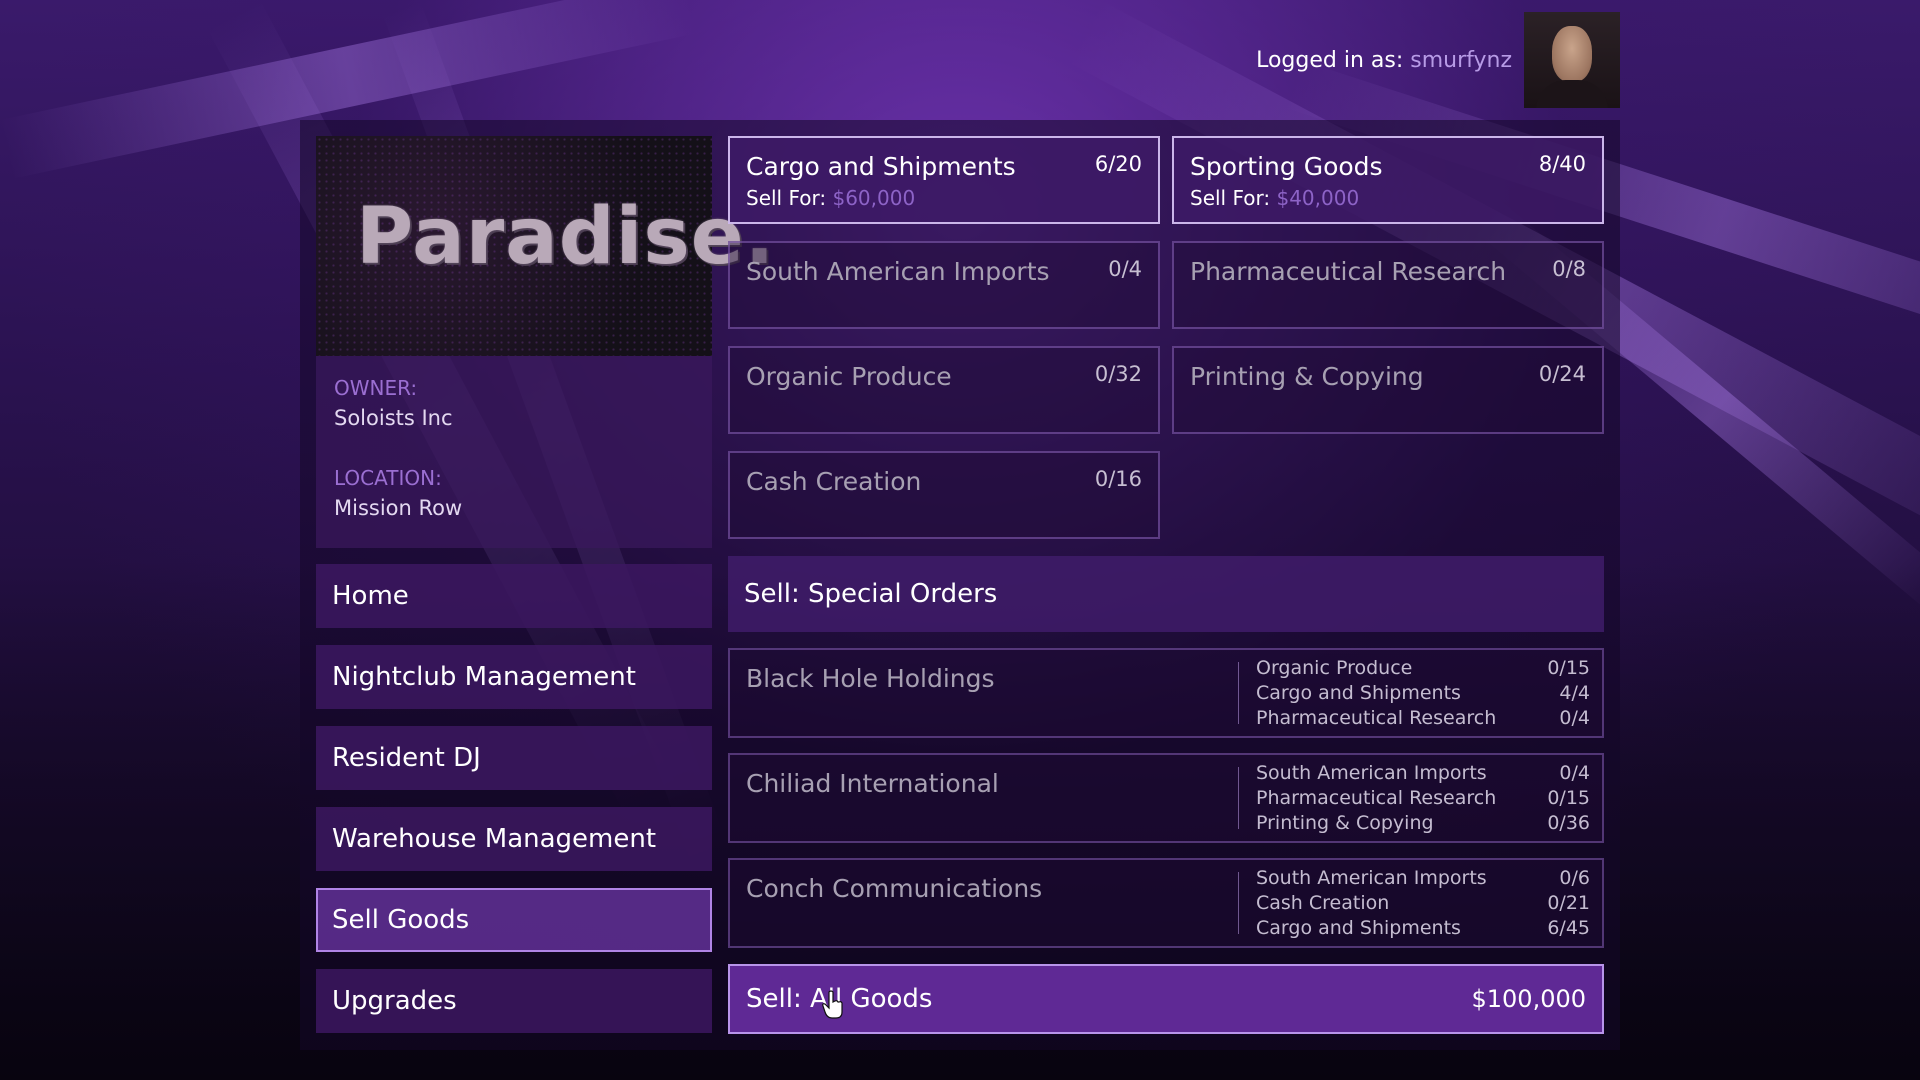  I want to click on order-item: Cargo and Shipments 4/4, so click(1423, 693).